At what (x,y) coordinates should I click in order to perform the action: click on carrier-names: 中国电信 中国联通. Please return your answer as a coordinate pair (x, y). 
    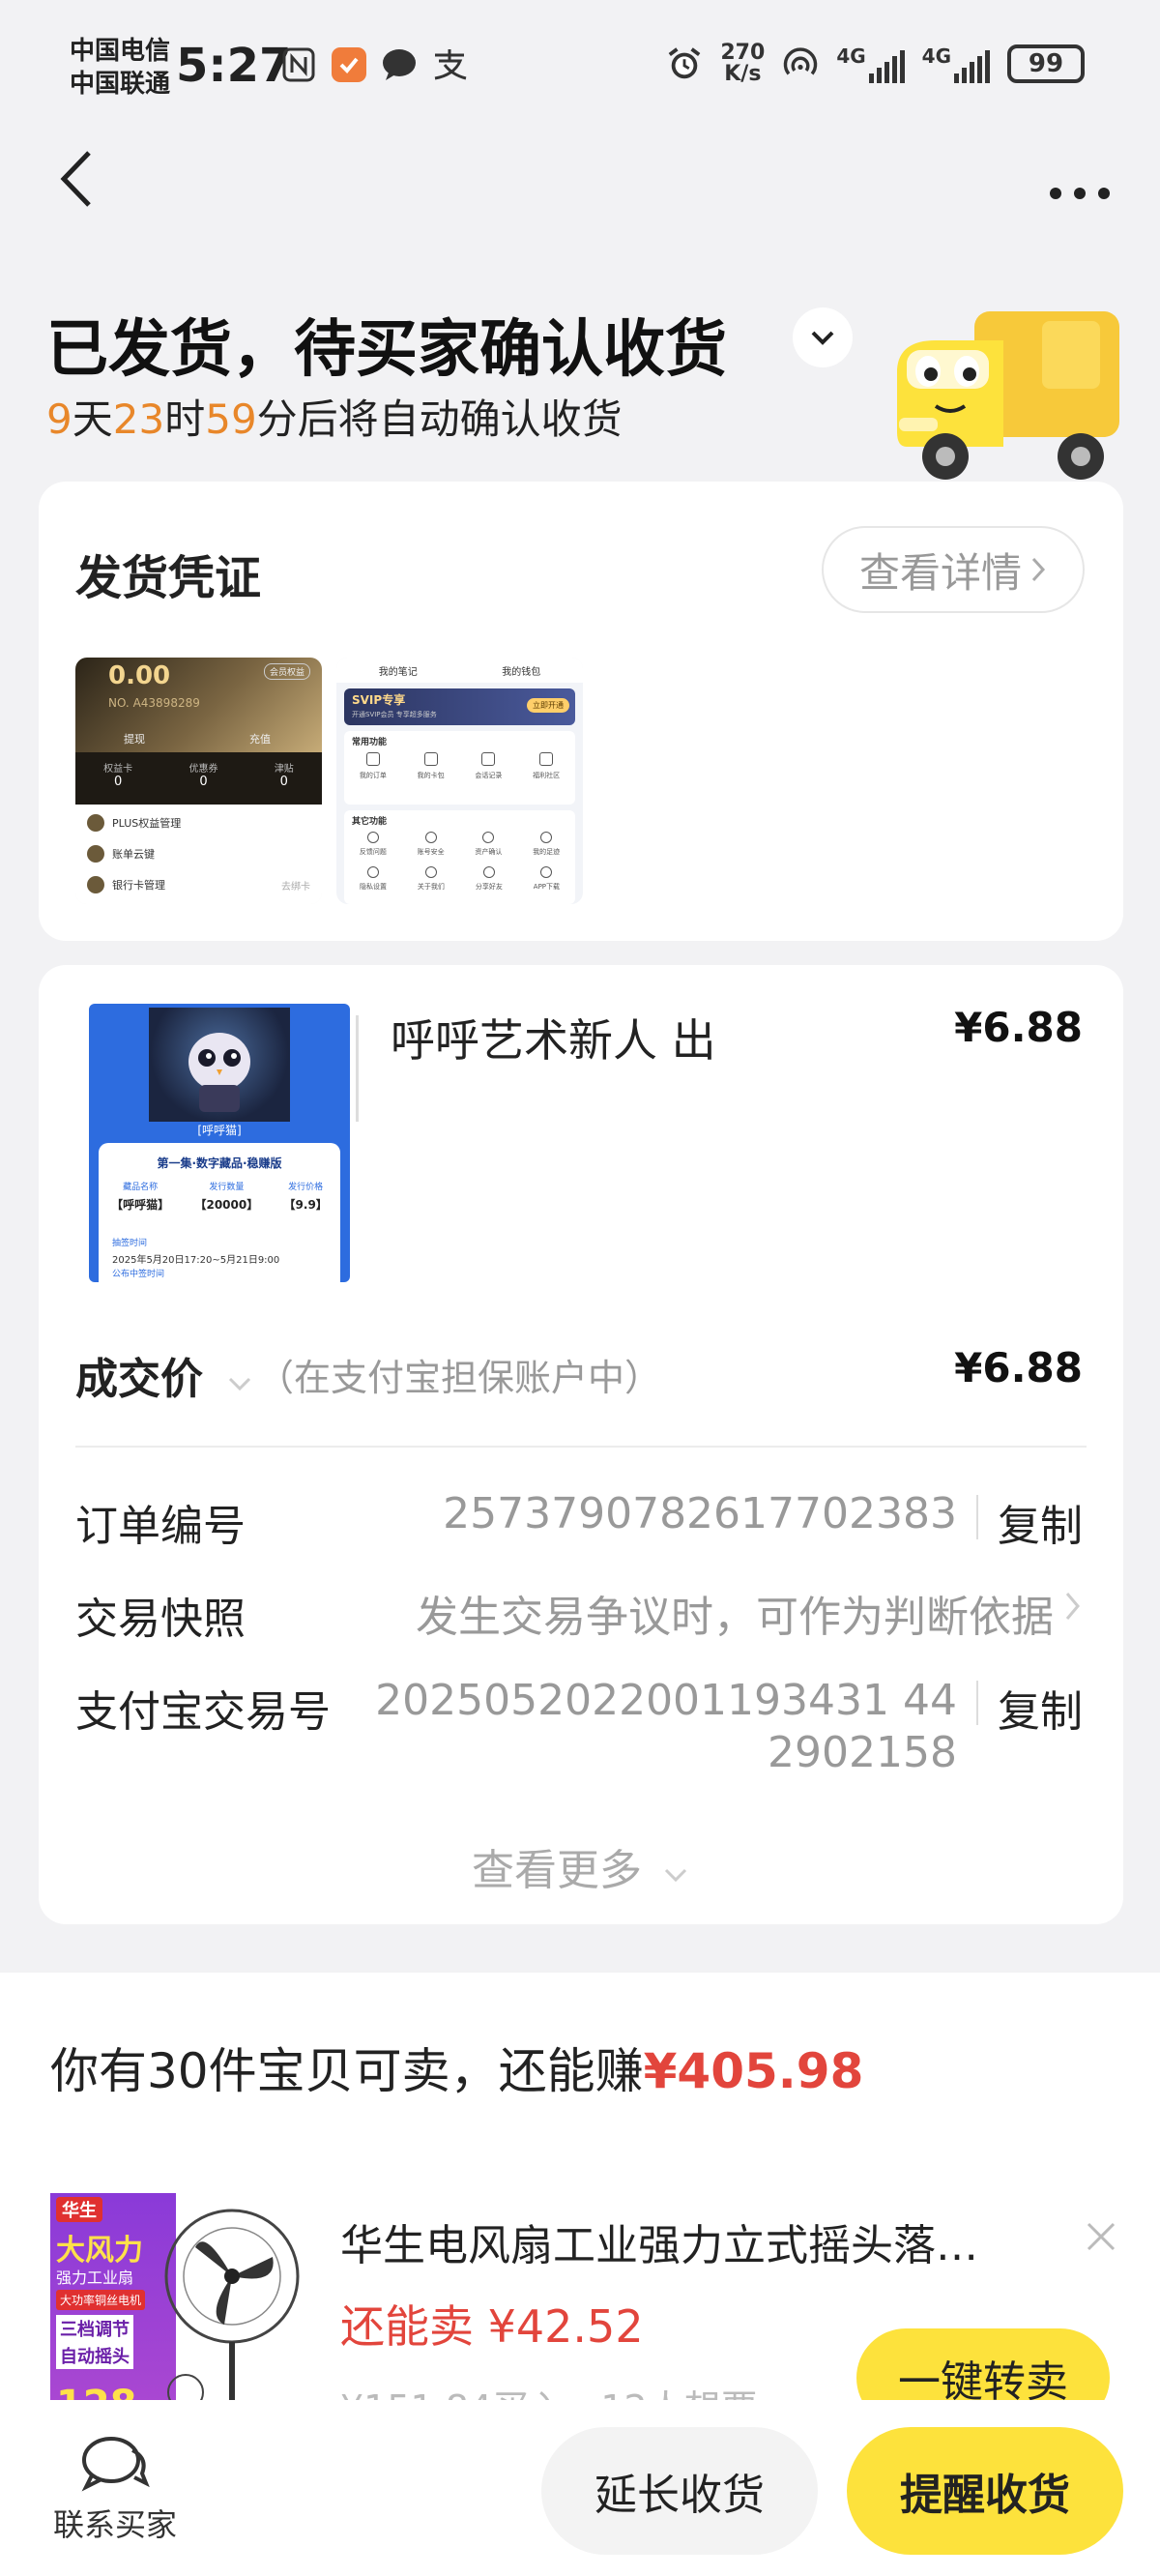
    Looking at the image, I should click on (120, 68).